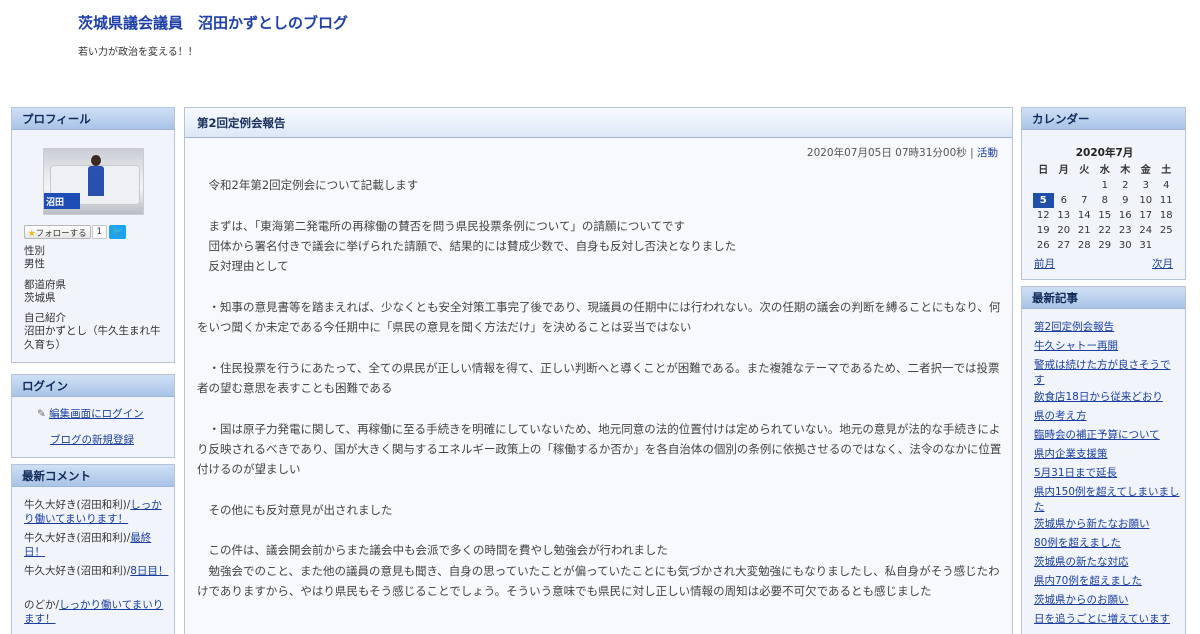 The height and width of the screenshot is (634, 1200). I want to click on calendar-day: 17, so click(1146, 215).